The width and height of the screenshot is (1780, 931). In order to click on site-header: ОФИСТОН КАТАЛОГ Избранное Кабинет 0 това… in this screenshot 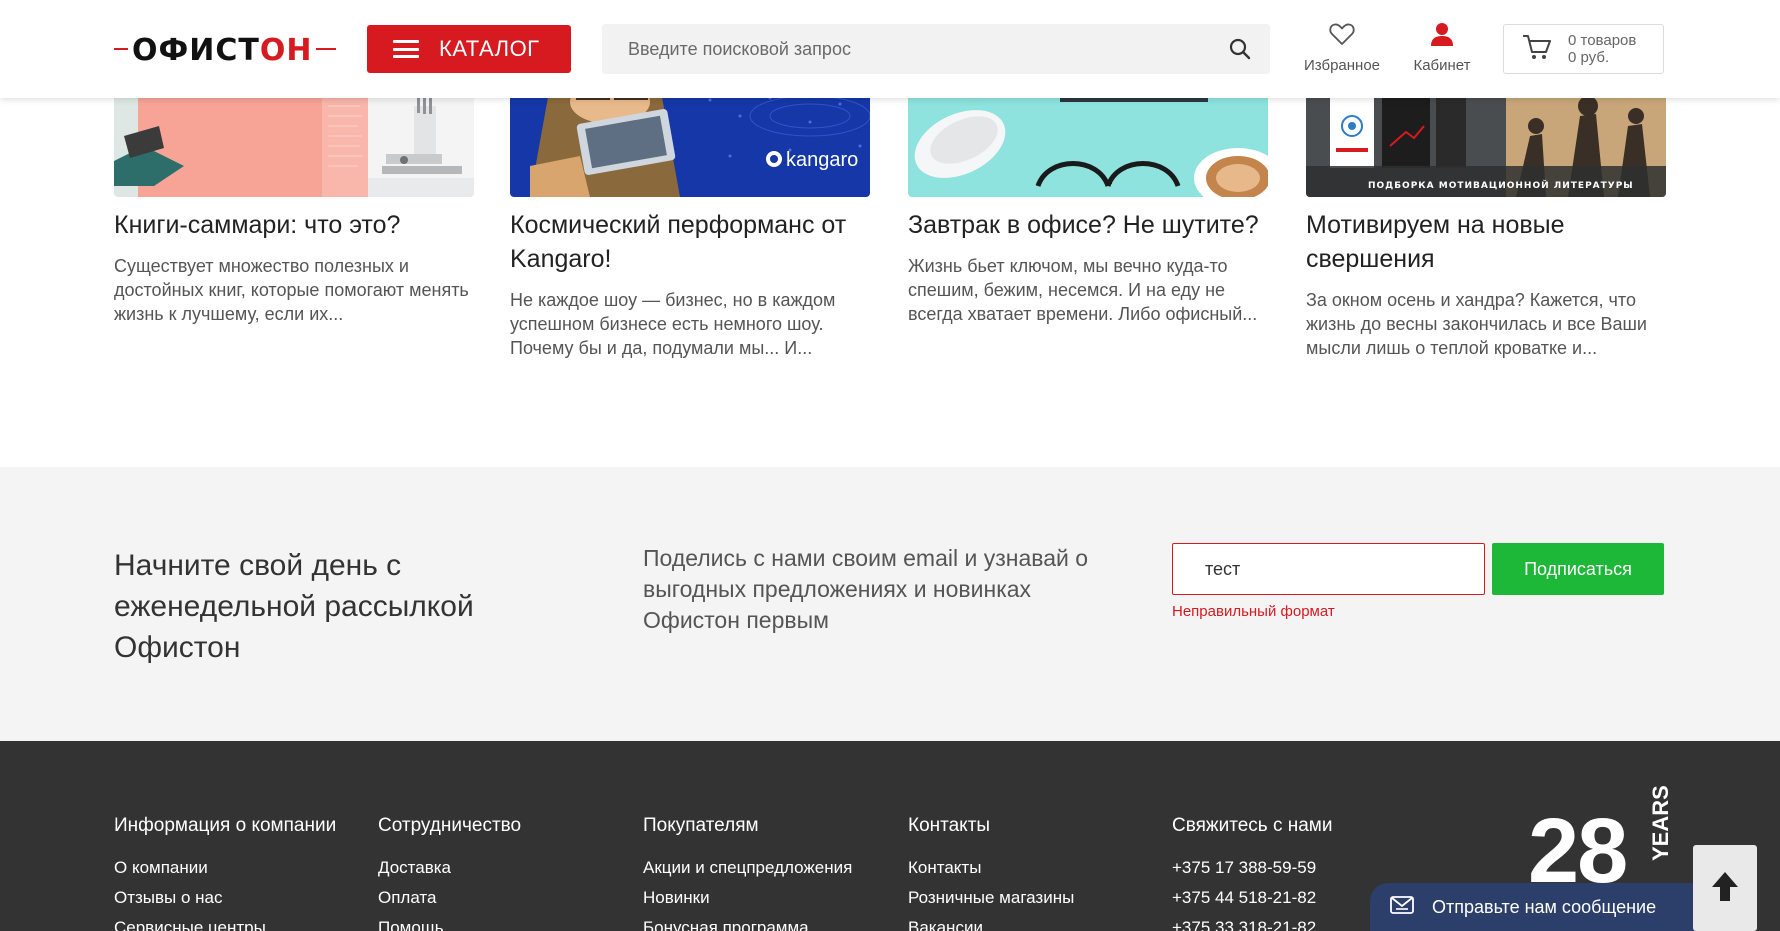, I will do `click(890, 49)`.